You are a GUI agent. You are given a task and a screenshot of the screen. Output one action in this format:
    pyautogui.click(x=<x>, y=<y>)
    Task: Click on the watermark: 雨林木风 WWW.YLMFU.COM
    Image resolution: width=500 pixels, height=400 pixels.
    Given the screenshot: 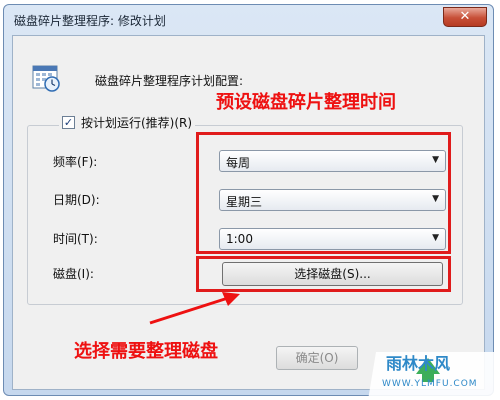 What is the action you would take?
    pyautogui.click(x=434, y=374)
    